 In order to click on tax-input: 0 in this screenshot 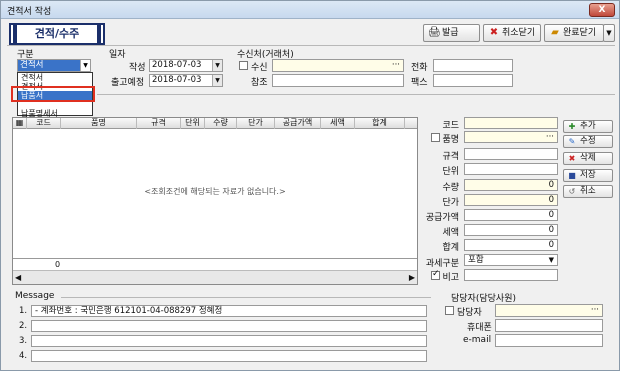, I will do `click(511, 230)`.